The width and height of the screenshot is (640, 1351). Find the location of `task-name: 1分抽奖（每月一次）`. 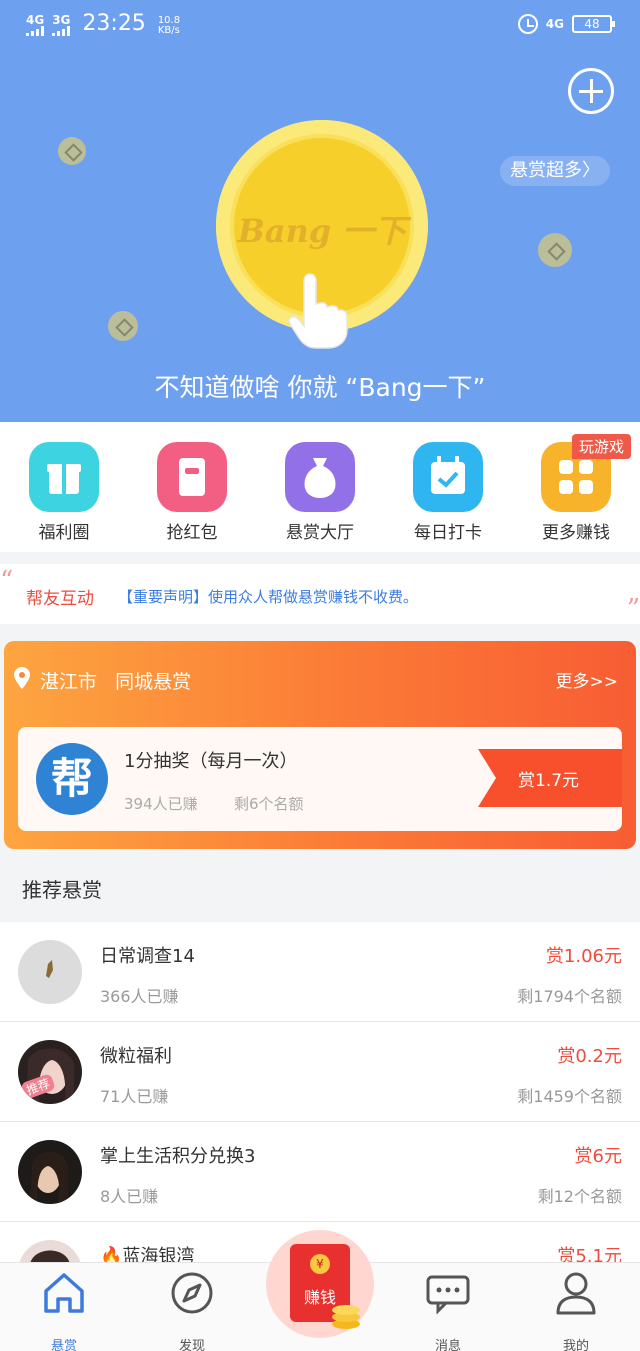

task-name: 1分抽奖（每月一次） is located at coordinates (211, 761).